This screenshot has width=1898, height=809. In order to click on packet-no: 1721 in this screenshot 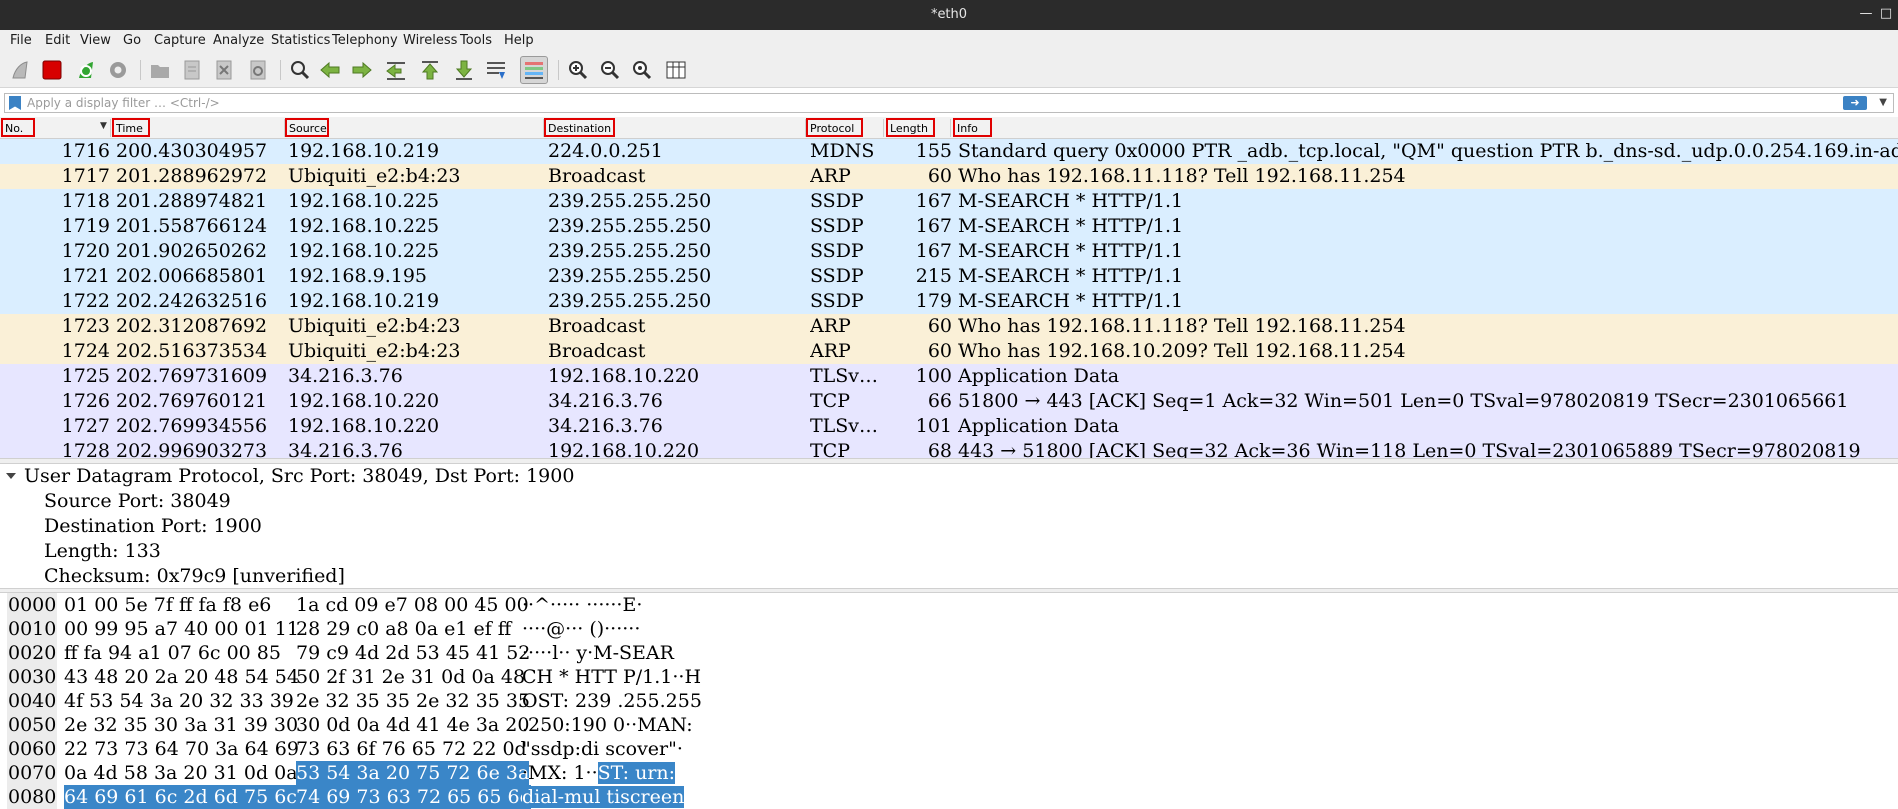, I will do `click(85, 276)`.